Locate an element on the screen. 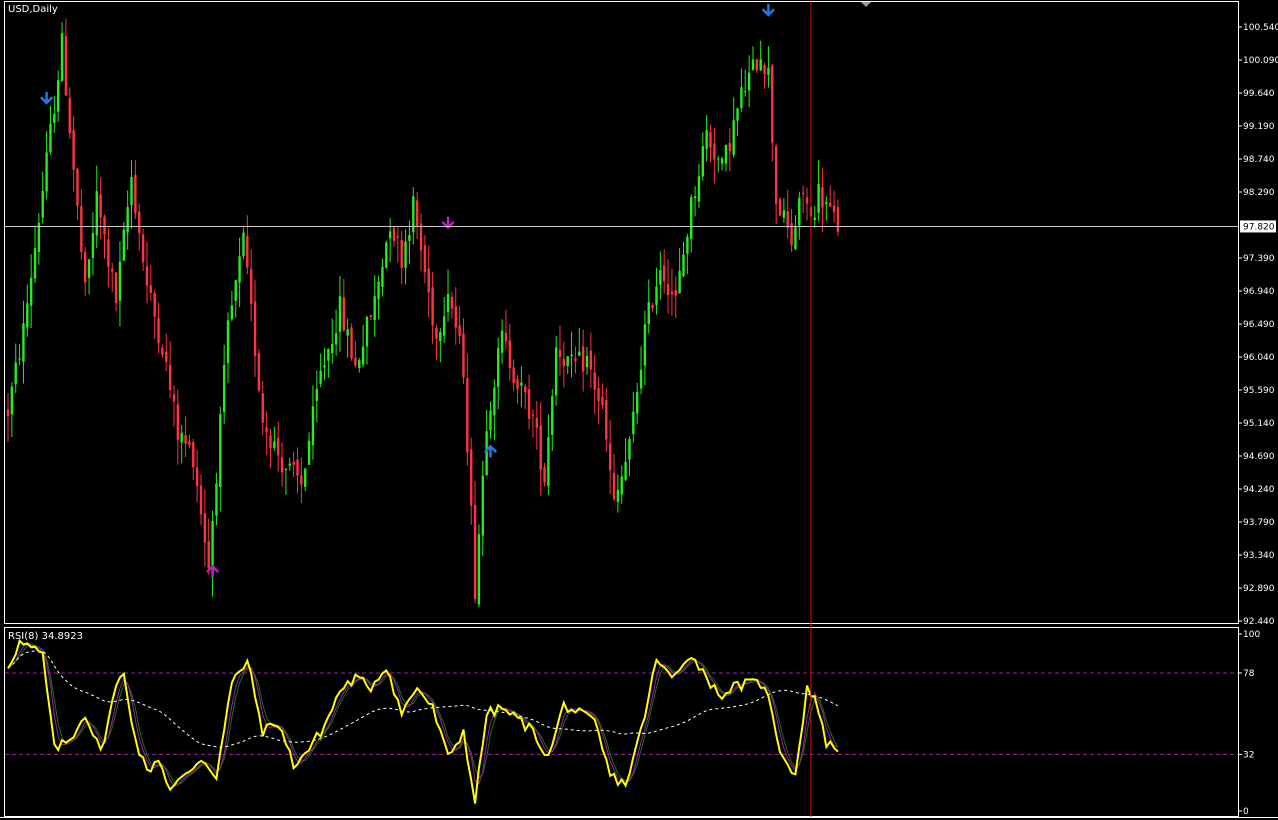 This screenshot has width=1278, height=820. rsi-axis-label: 32 is located at coordinates (1248, 755).